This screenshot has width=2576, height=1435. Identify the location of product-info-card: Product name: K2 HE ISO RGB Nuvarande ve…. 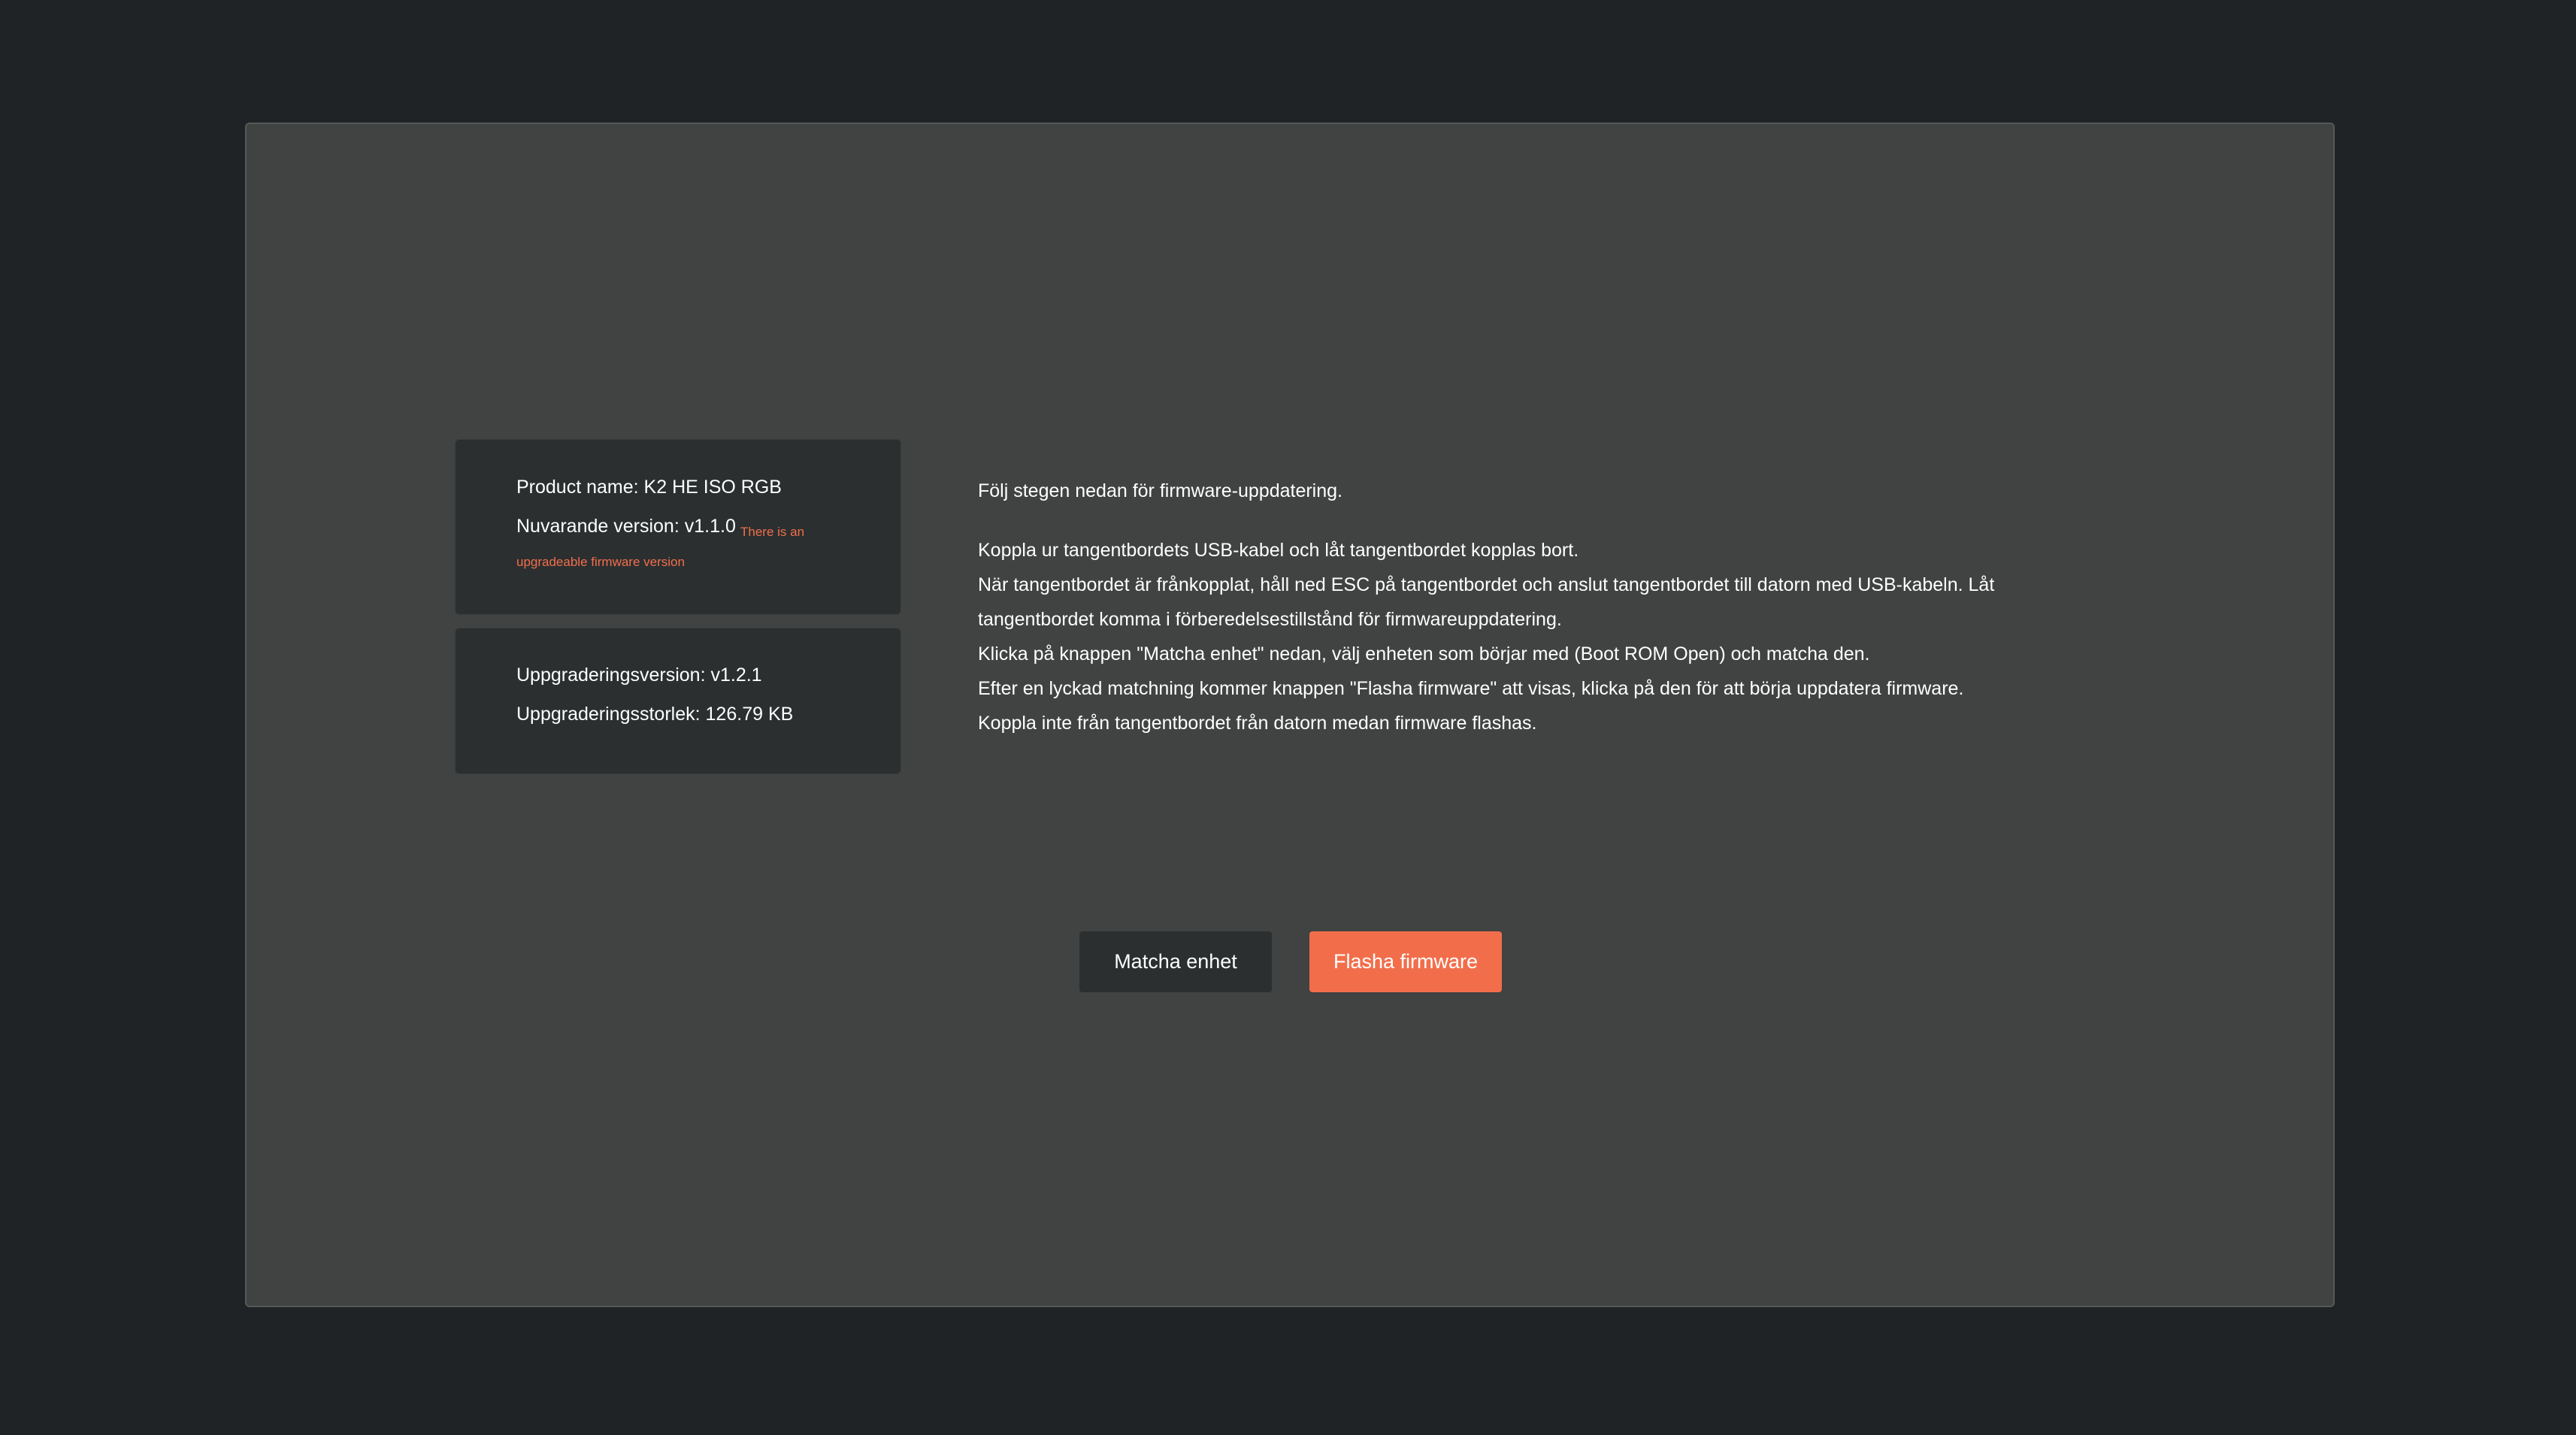
(678, 527).